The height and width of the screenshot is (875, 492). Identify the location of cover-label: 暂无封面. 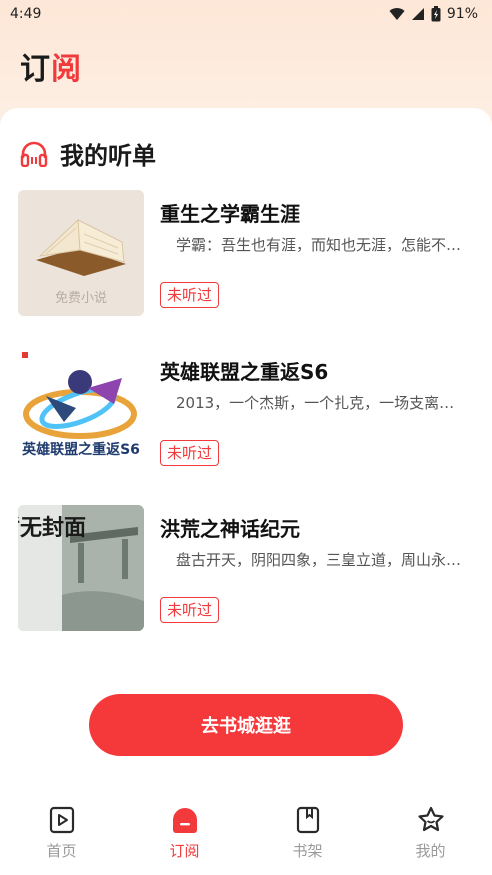
(52, 528).